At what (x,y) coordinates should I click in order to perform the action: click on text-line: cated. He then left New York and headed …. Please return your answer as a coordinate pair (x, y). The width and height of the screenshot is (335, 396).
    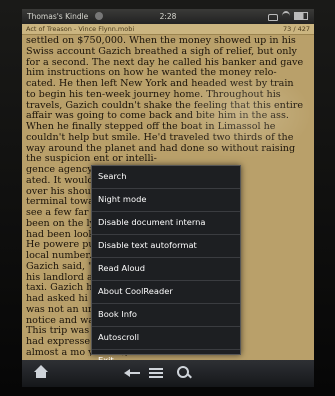
    Looking at the image, I should click on (160, 84).